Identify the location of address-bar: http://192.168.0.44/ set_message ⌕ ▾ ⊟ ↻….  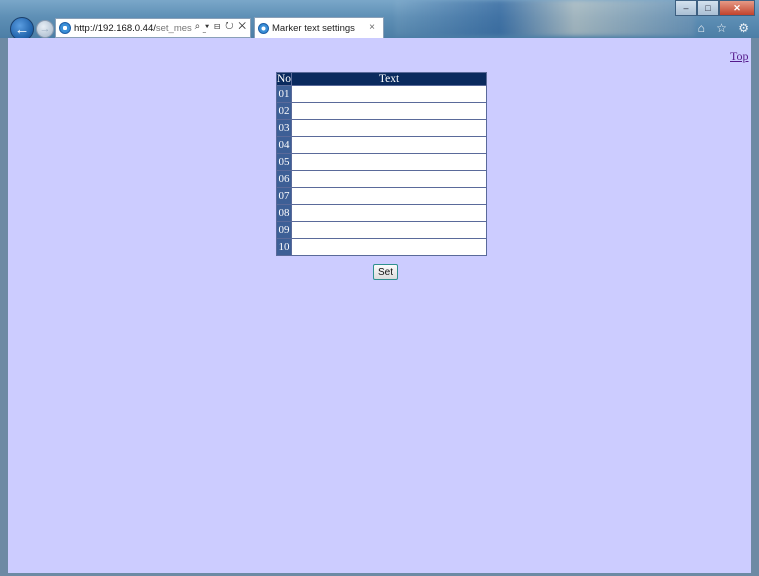
(153, 28).